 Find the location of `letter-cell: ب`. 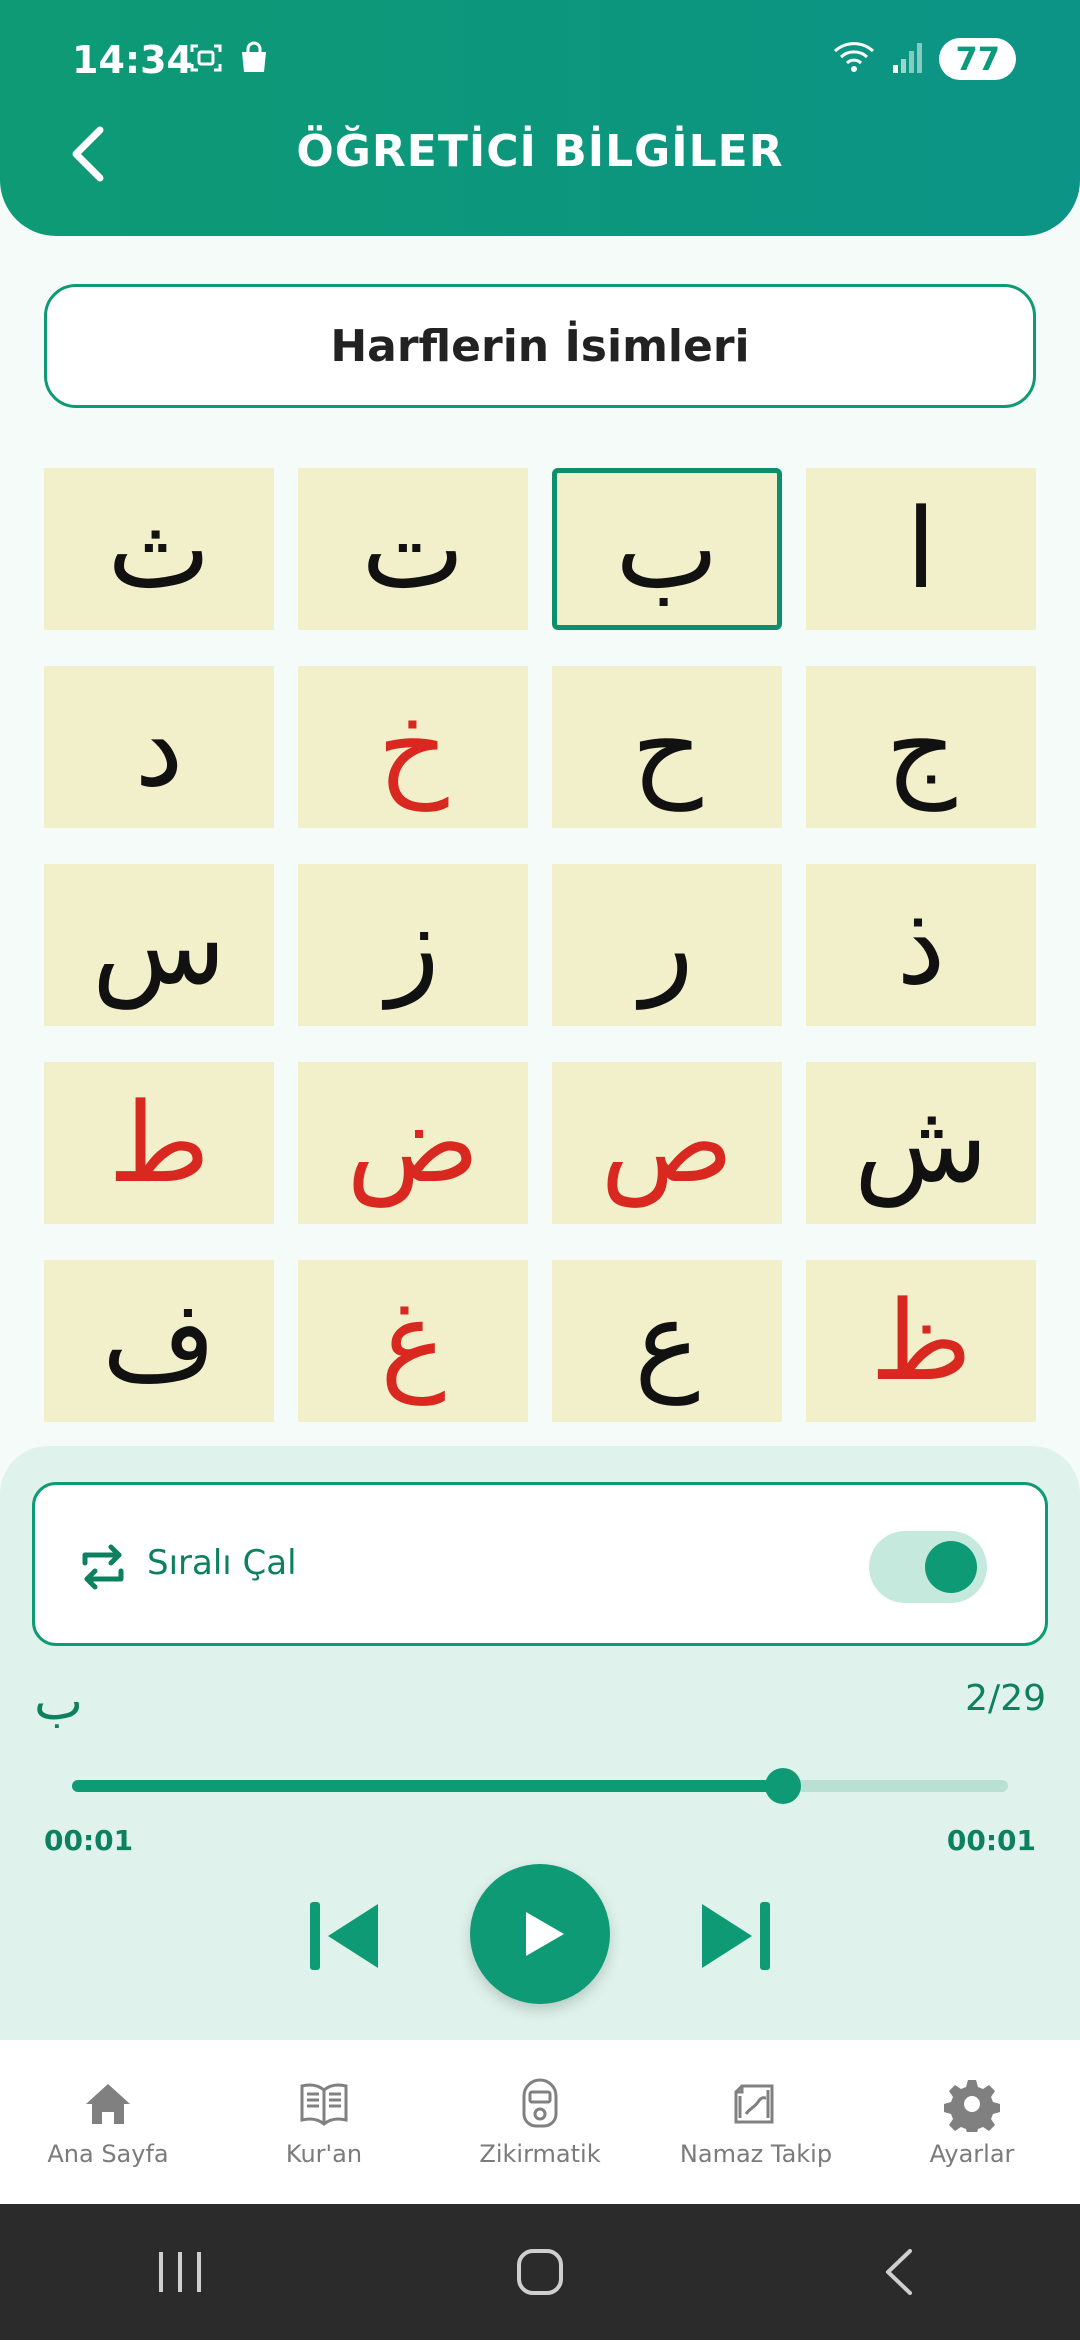

letter-cell: ب is located at coordinates (667, 549).